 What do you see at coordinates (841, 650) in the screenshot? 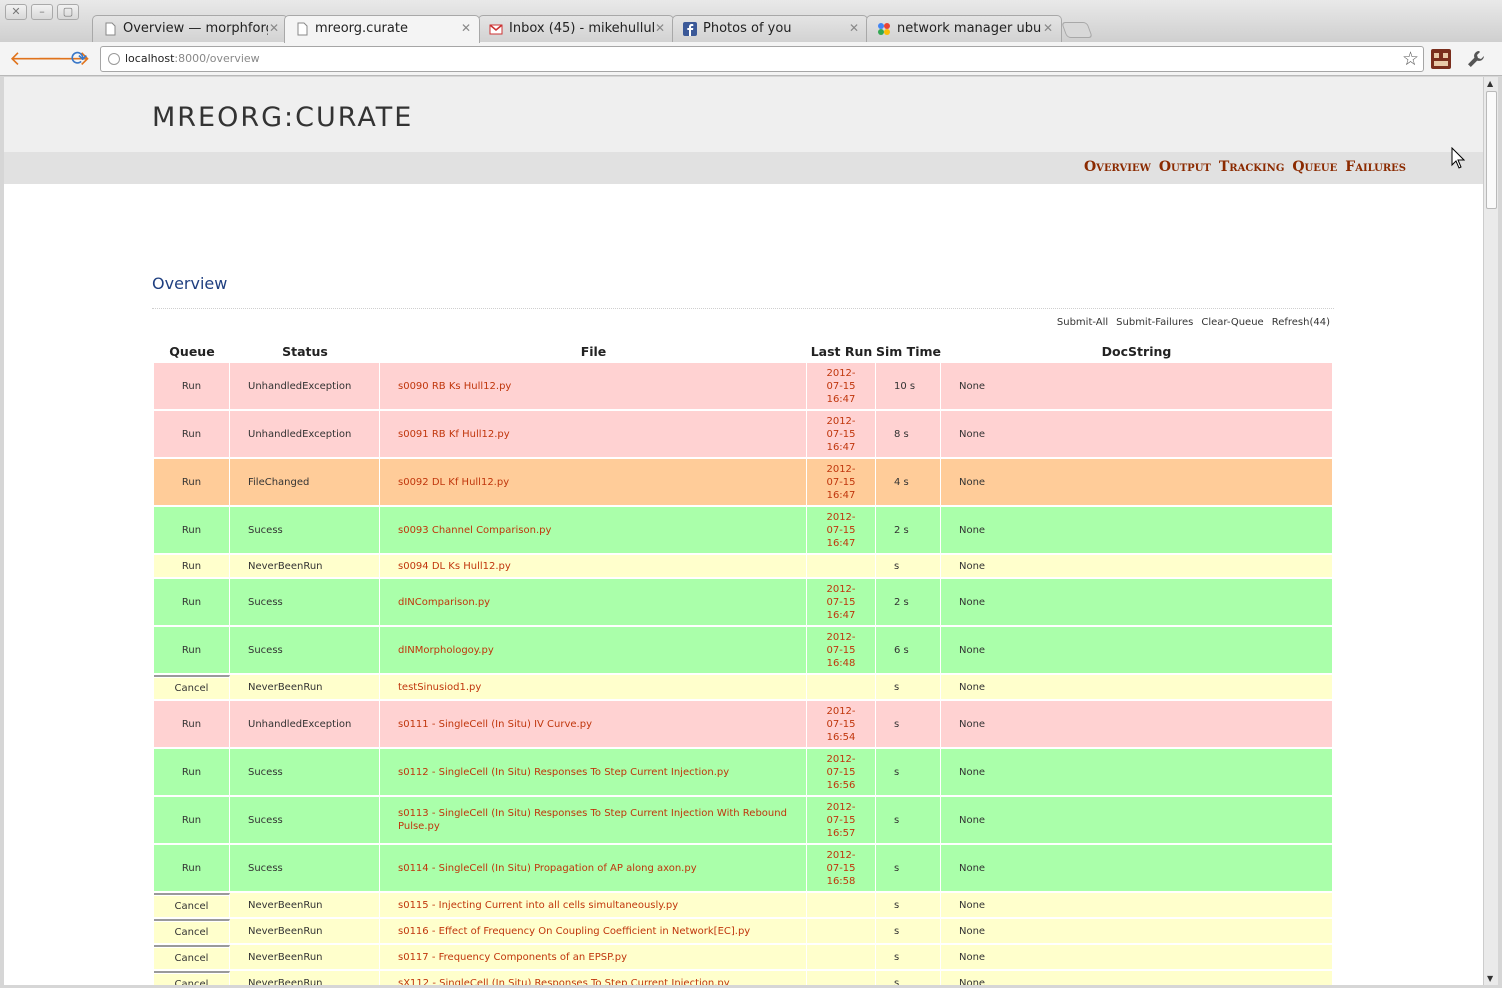
I see `last-run-link: 2012- 07-15 16:48` at bounding box center [841, 650].